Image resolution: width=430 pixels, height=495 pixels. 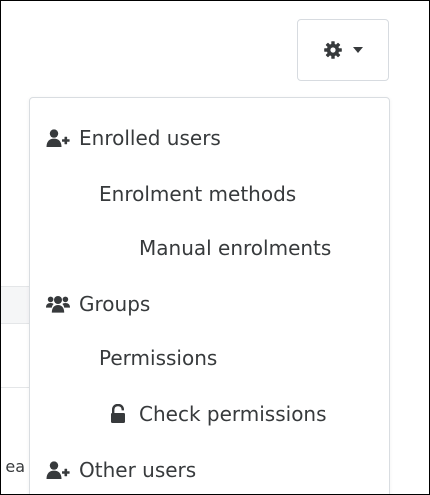 I want to click on menu-item-enrolment-methods: Enrolment methods, so click(x=209, y=194).